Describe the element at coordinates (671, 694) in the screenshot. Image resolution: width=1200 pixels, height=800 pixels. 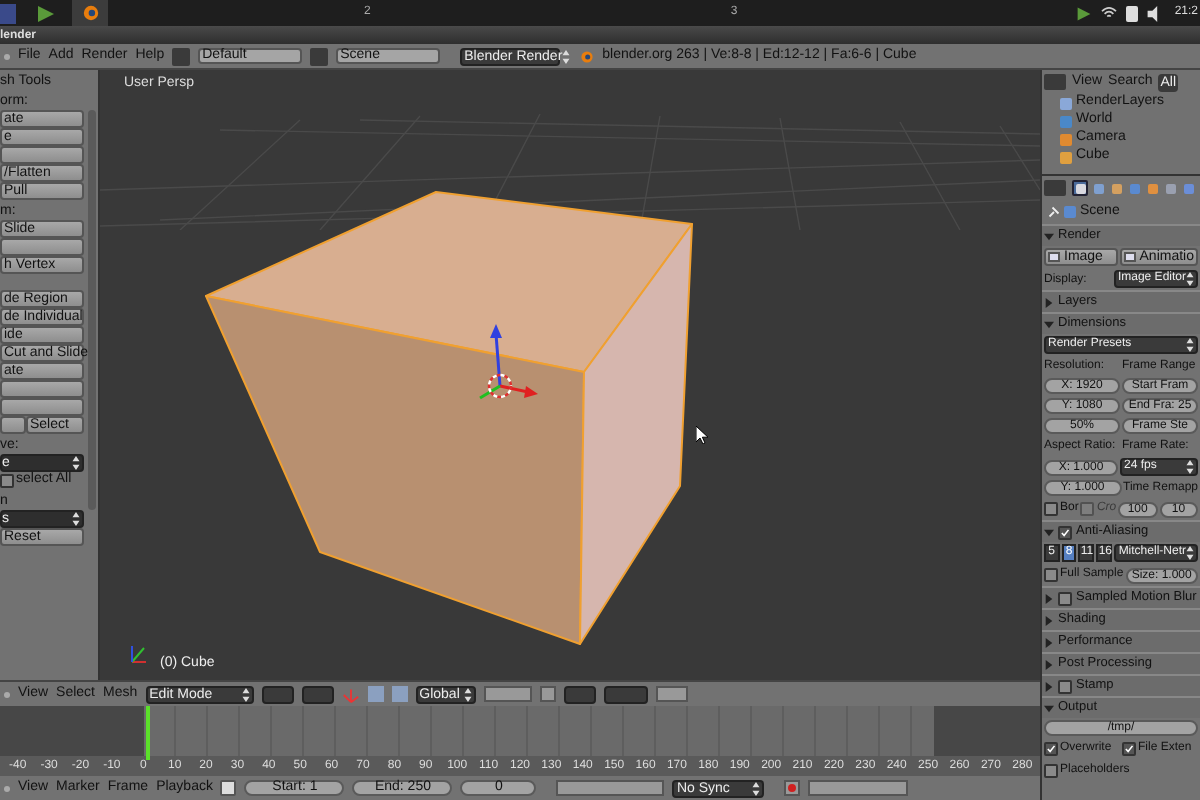
I see `opengl-render-icon` at that location.